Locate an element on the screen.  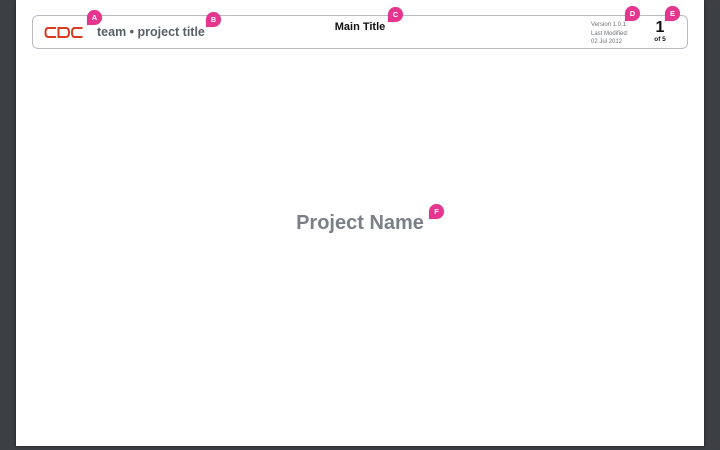
version-info: Version 1.0.1 Last Modified: 02 Jul 2012 is located at coordinates (609, 34).